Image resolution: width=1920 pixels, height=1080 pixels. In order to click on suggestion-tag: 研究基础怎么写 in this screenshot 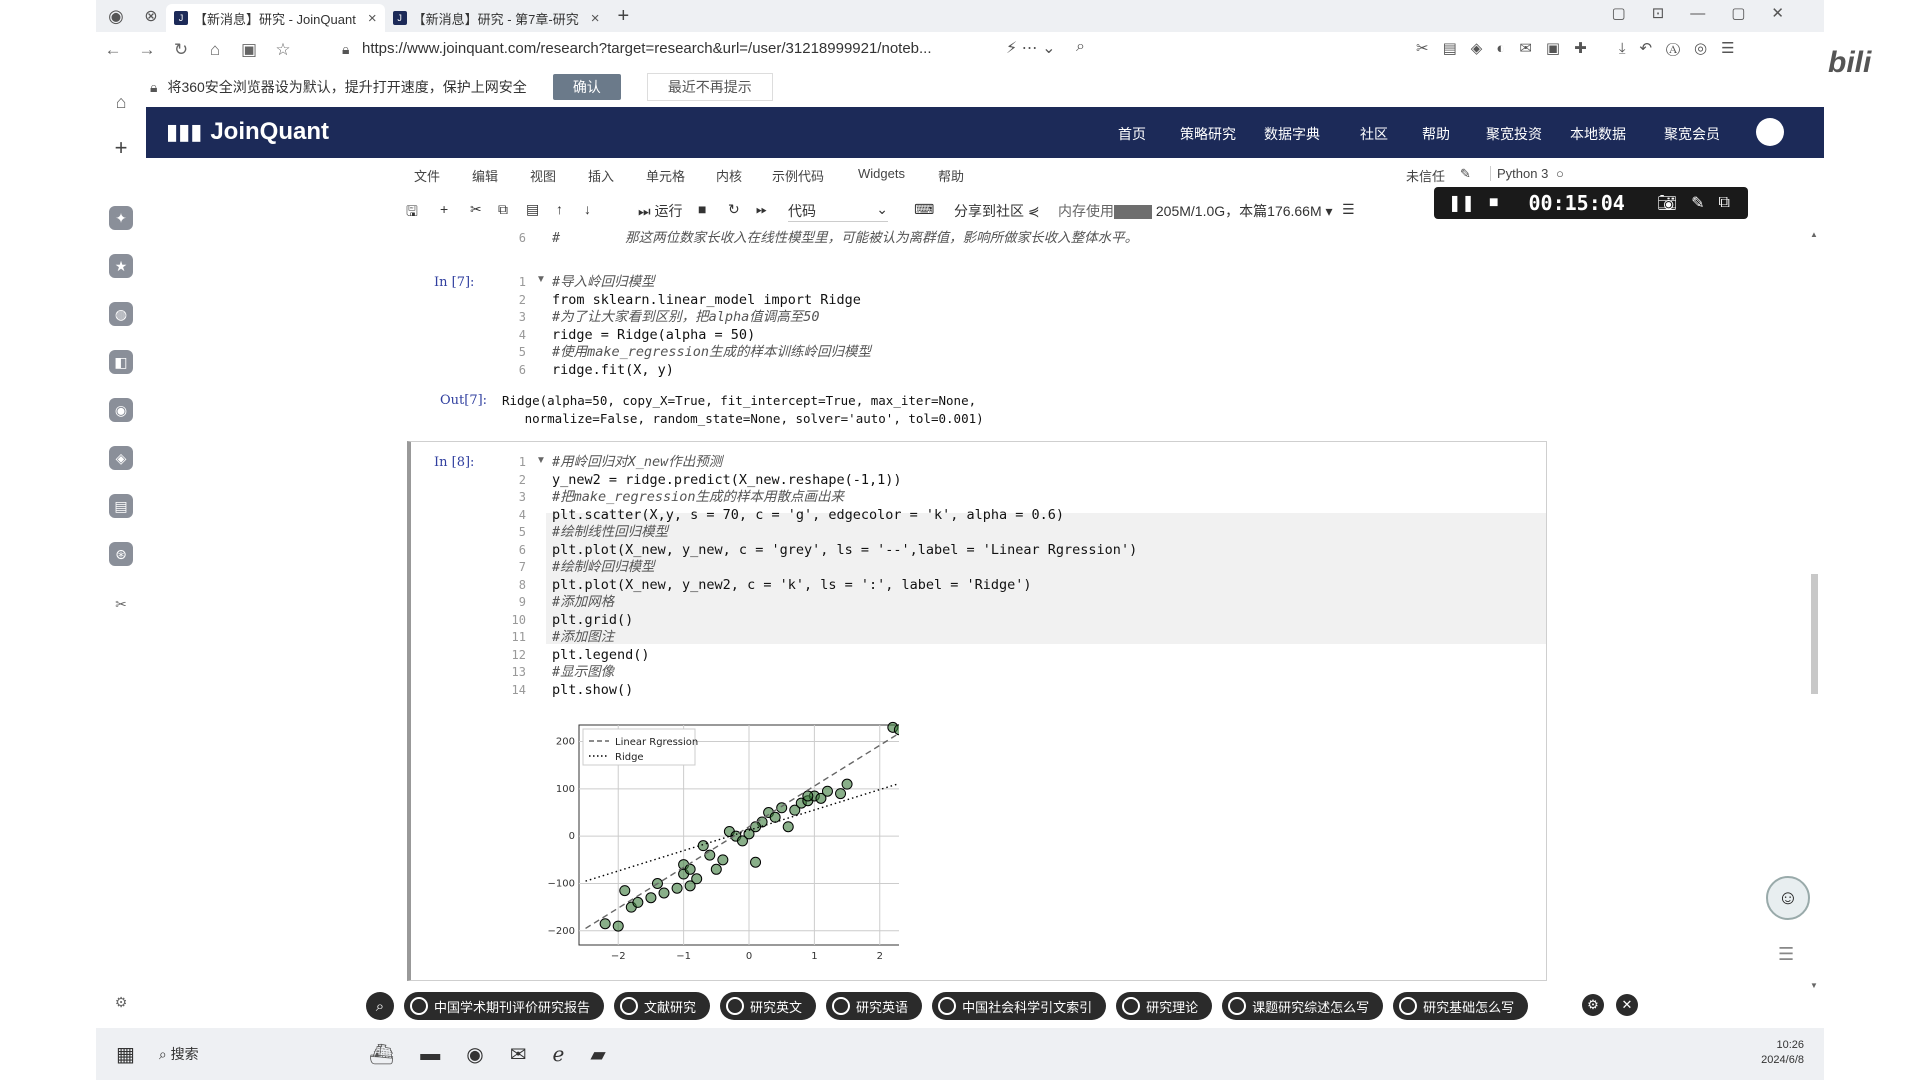, I will do `click(1461, 1006)`.